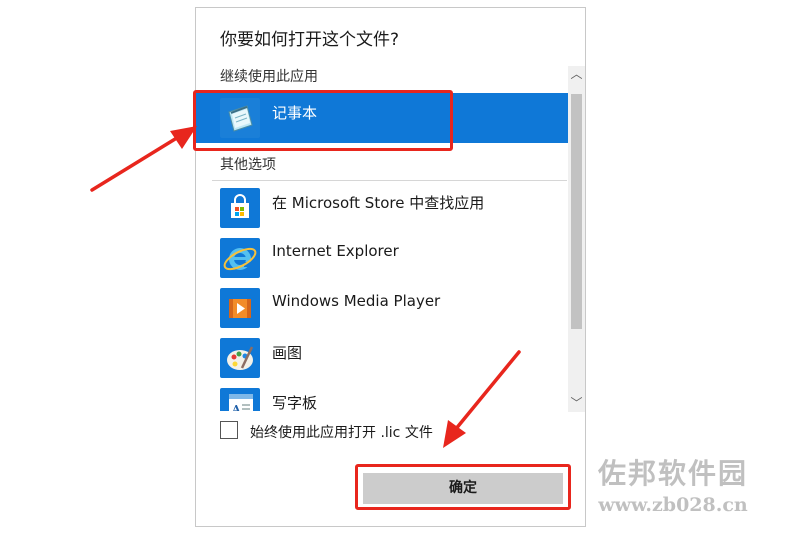 The height and width of the screenshot is (537, 790). What do you see at coordinates (295, 402) in the screenshot?
I see `app-label: 写字板` at bounding box center [295, 402].